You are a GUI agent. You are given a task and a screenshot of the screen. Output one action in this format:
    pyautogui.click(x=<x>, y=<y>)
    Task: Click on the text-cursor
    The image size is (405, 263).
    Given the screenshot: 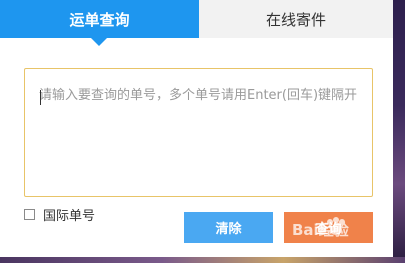 What is the action you would take?
    pyautogui.click(x=40, y=97)
    